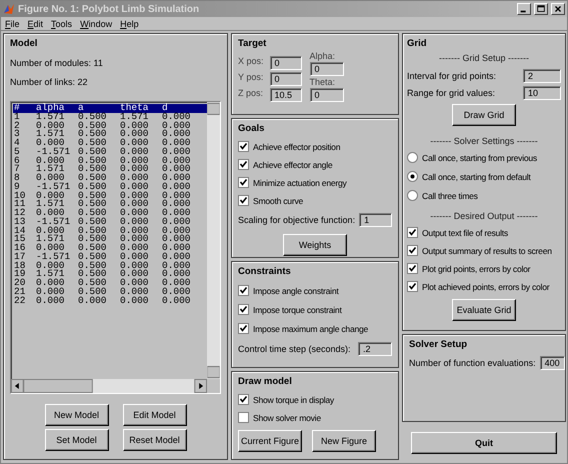 The image size is (568, 464). Describe the element at coordinates (110, 213) in the screenshot. I see `list-row: 12 0.000 0.500 0.000 0.000` at that location.